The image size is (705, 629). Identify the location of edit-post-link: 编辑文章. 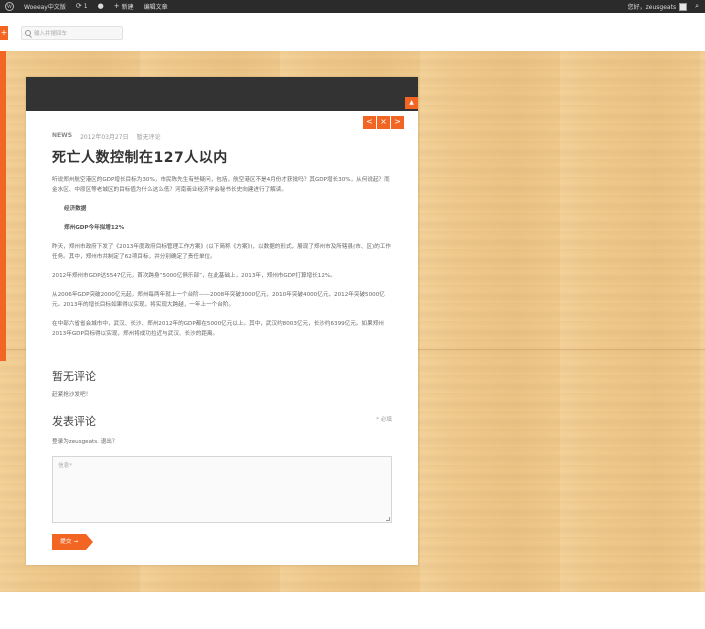
(156, 6).